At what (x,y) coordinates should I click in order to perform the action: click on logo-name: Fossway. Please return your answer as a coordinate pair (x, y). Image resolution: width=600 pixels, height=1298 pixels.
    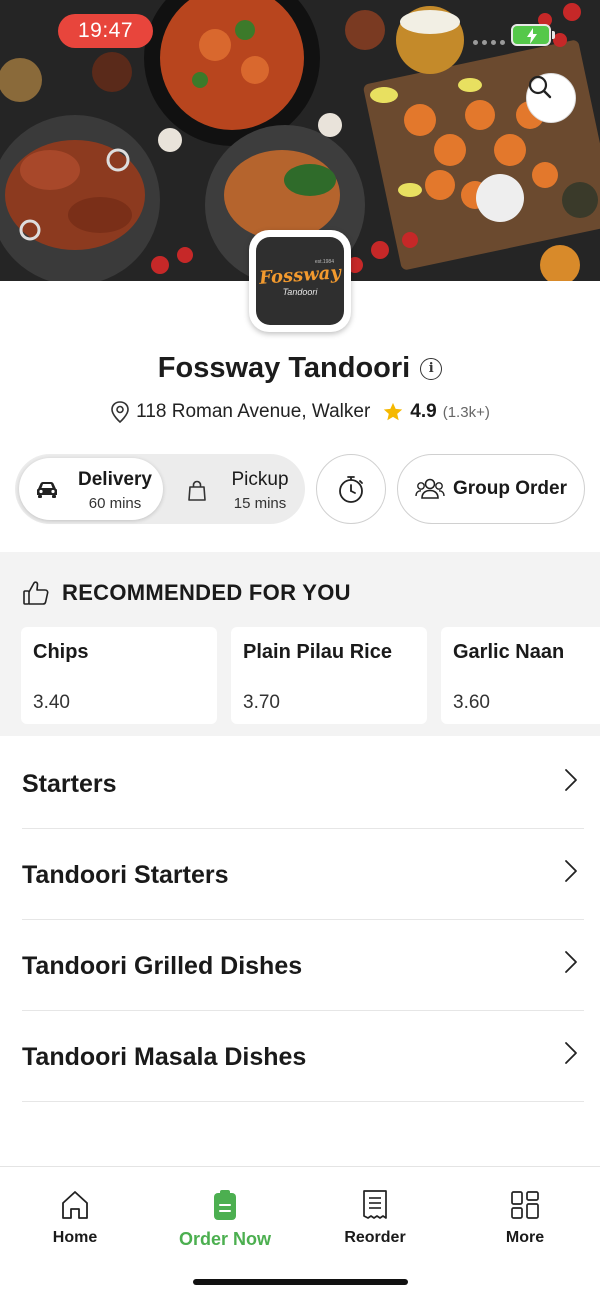
    Looking at the image, I should click on (300, 275).